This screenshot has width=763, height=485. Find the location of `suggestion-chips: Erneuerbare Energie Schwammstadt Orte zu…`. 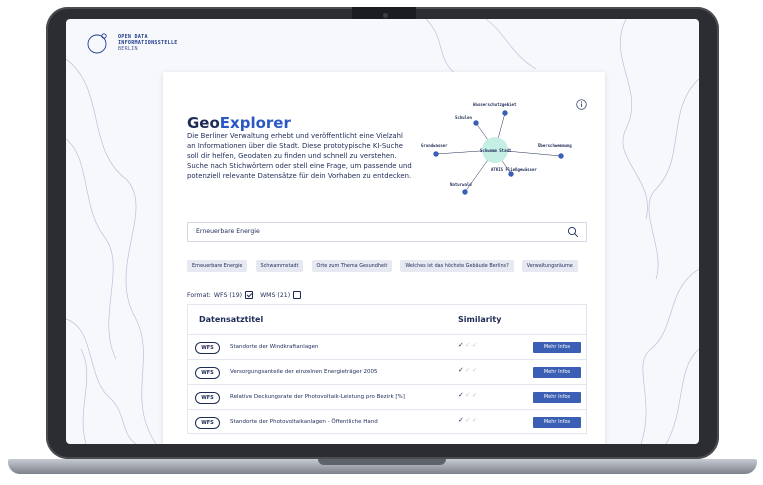

suggestion-chips: Erneuerbare Energie Schwammstadt Orte zu… is located at coordinates (387, 263).